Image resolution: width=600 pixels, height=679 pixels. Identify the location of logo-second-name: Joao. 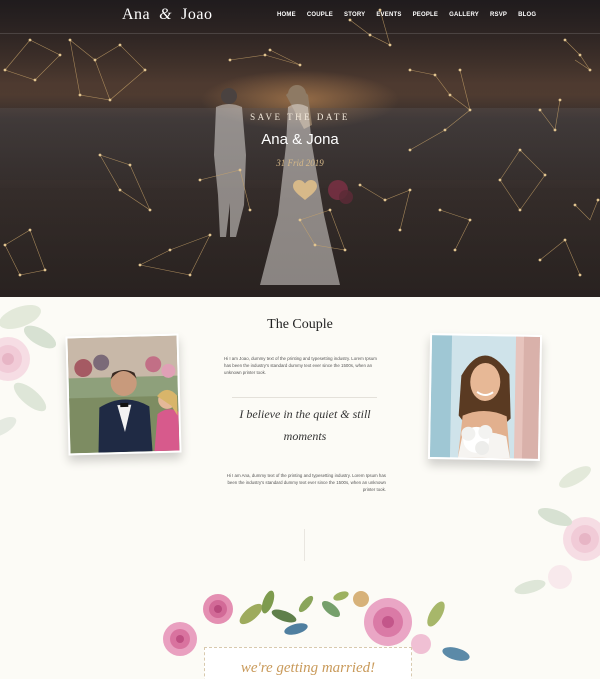
(197, 14).